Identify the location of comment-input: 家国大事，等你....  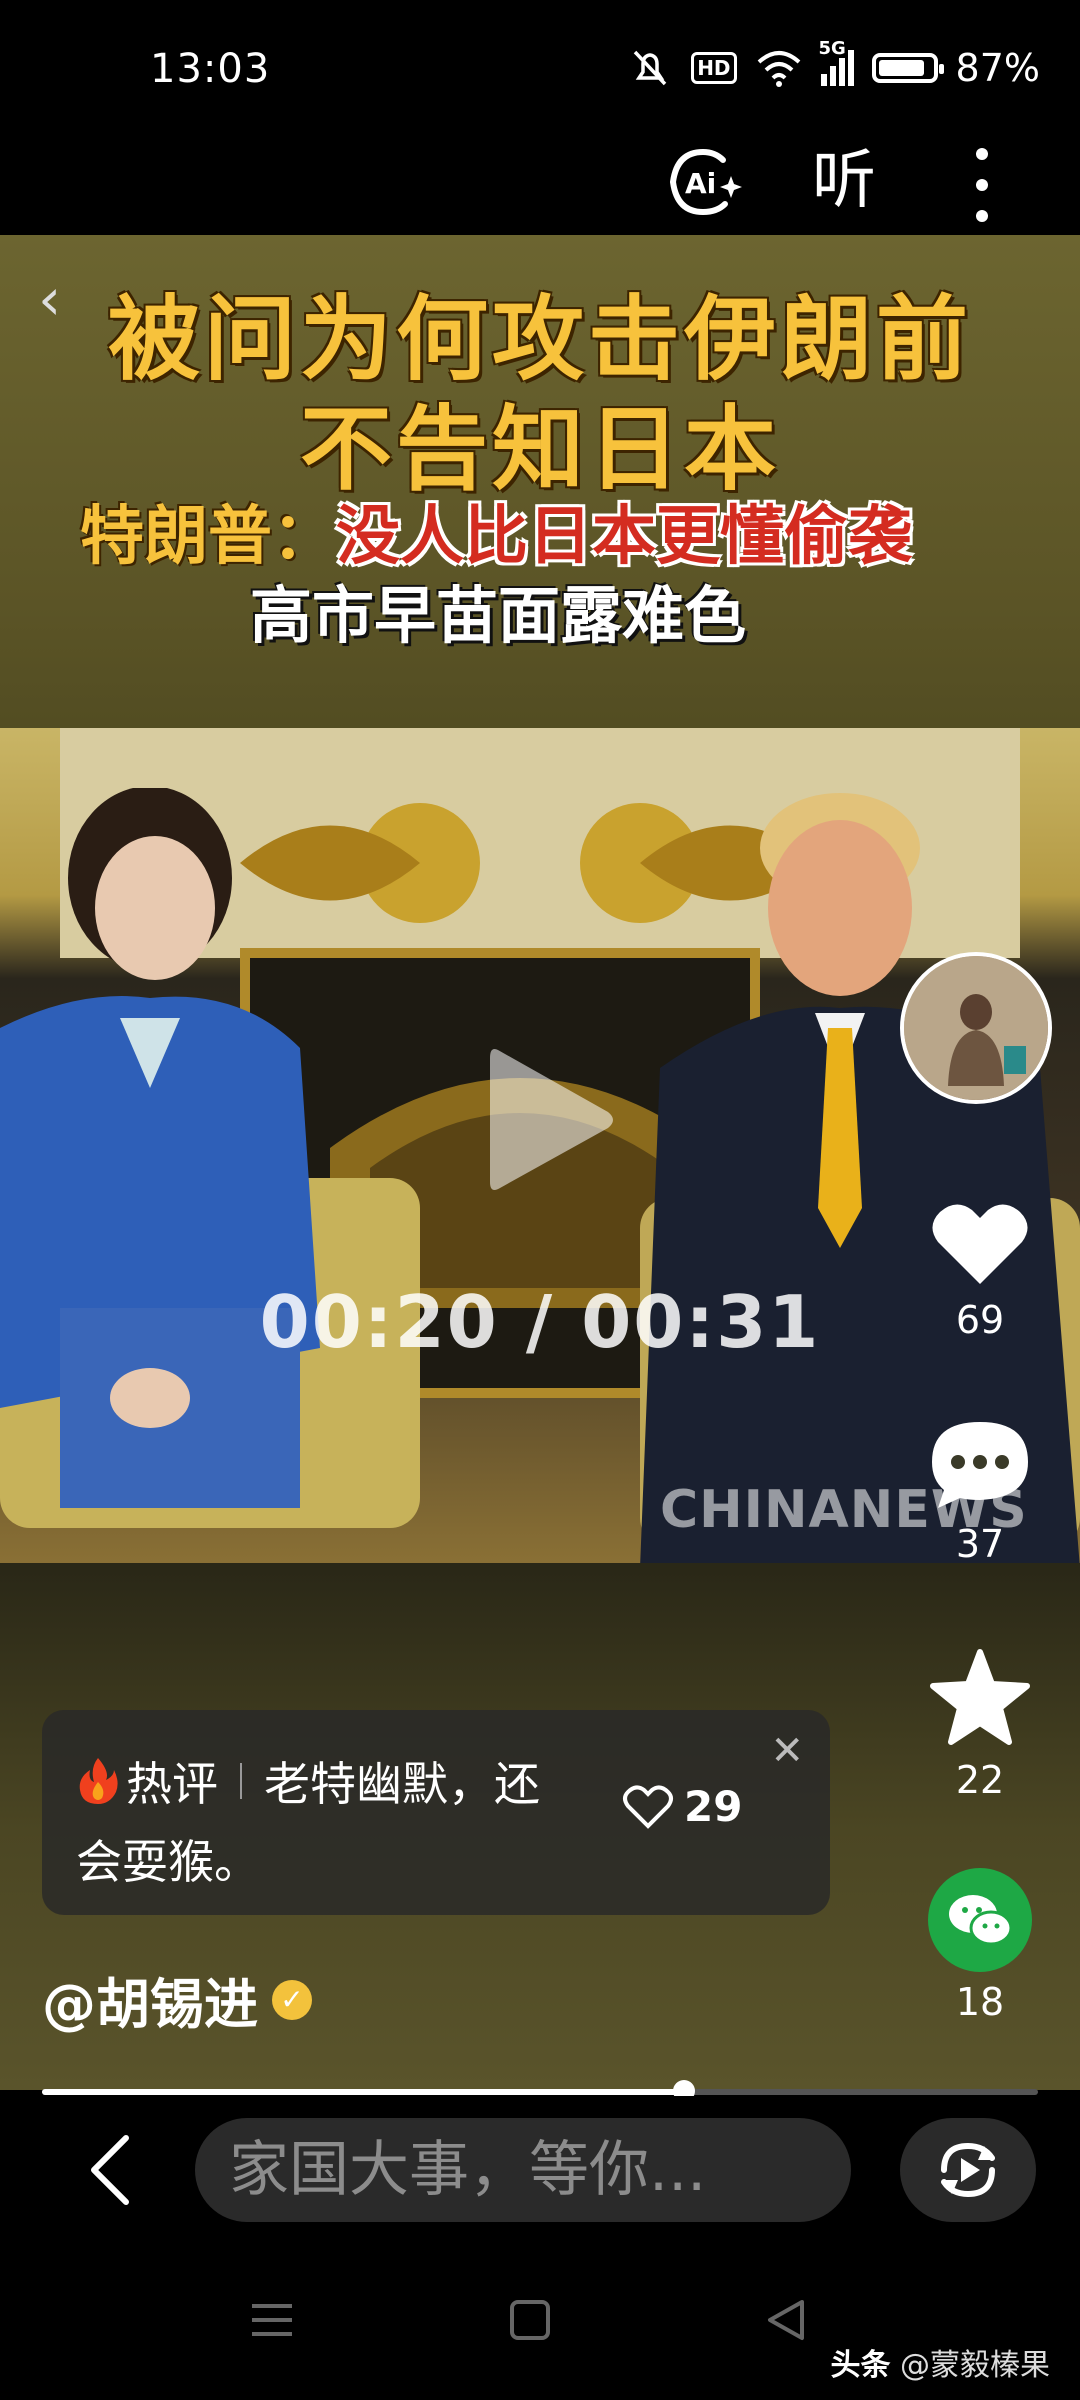
(523, 2170).